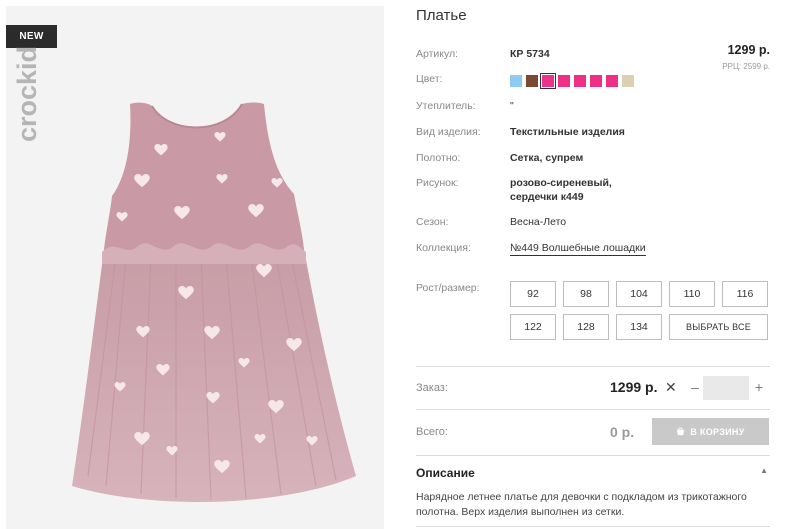  Describe the element at coordinates (695, 387) in the screenshot. I see `decrease-quantity-button: –` at that location.